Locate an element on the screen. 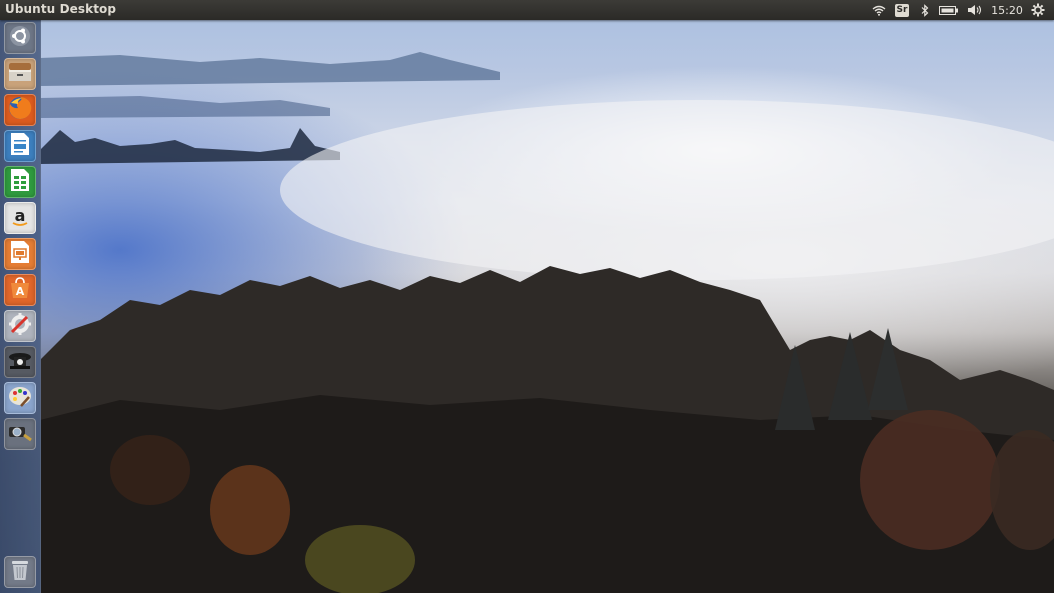  launcher-calc is located at coordinates (20, 182).